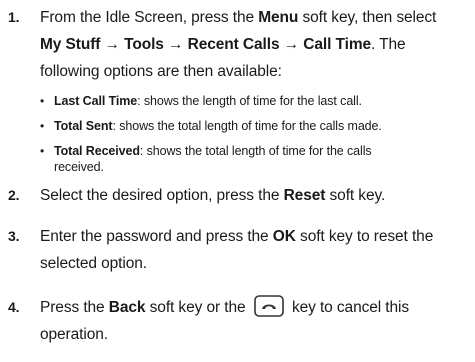 This screenshot has height=362, width=475. Describe the element at coordinates (14, 17) in the screenshot. I see `step-number: 1.` at that location.